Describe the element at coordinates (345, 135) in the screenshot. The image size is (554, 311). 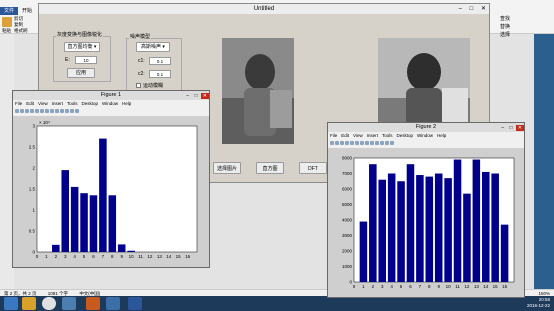
I see `figure2-menu-edit: Edit` at that location.